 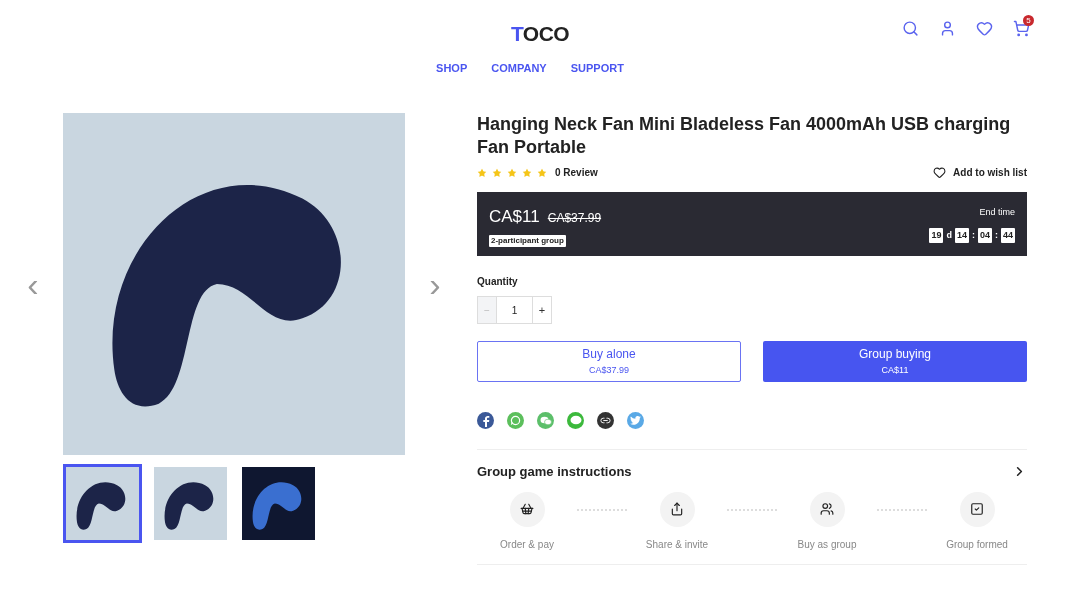 What do you see at coordinates (576, 172) in the screenshot?
I see `review-count: 0 Review` at bounding box center [576, 172].